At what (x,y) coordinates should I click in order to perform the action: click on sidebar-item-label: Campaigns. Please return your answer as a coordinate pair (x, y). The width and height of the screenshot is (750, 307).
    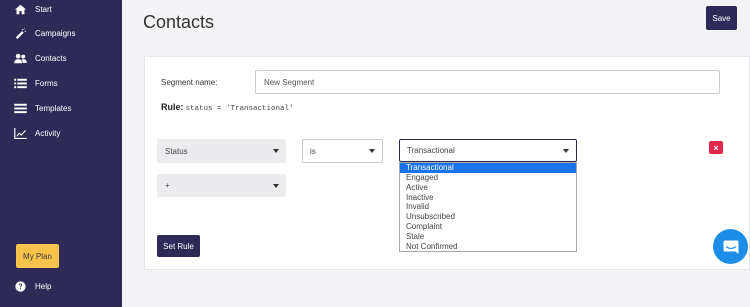
    Looking at the image, I should click on (55, 33).